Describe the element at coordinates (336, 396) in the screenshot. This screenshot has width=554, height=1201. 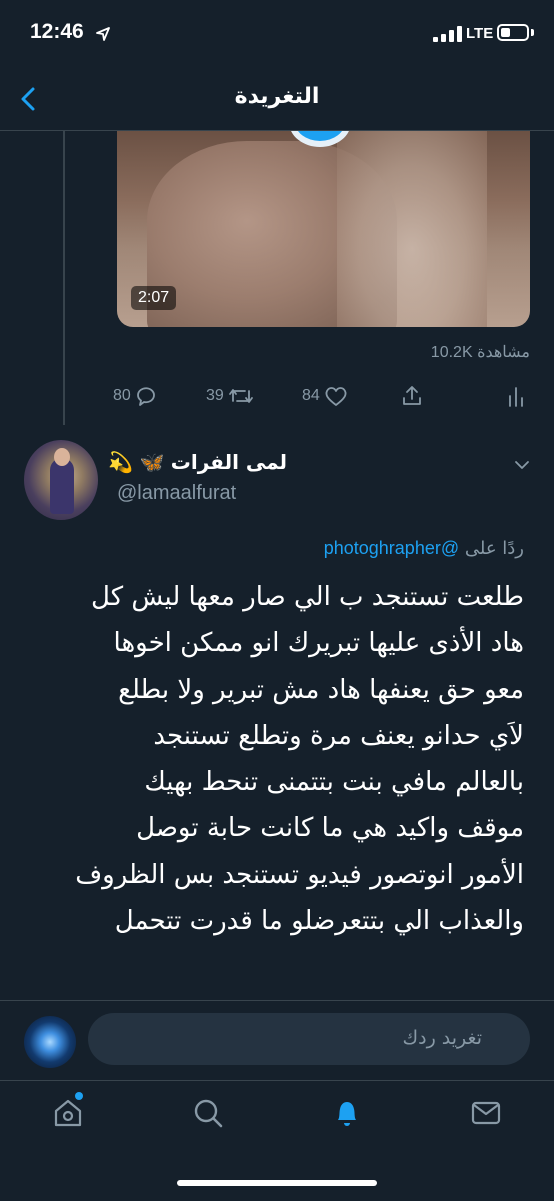
I see `heart-icon` at that location.